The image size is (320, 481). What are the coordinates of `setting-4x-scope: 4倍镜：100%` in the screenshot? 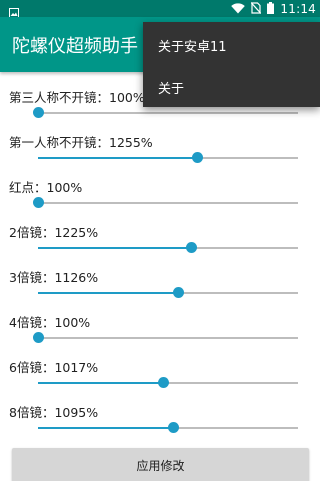 It's located at (160, 320).